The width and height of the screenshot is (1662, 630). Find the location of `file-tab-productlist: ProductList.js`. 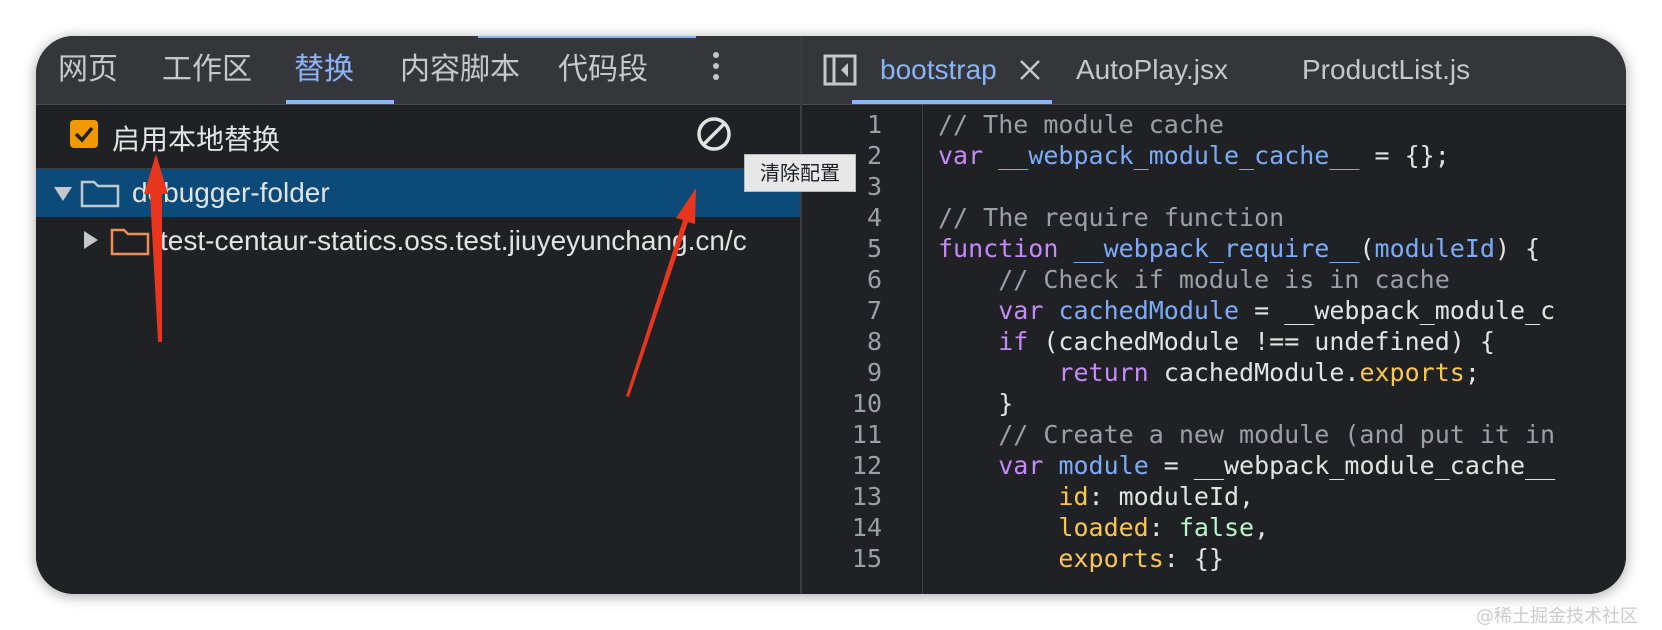

file-tab-productlist: ProductList.js is located at coordinates (1386, 70).